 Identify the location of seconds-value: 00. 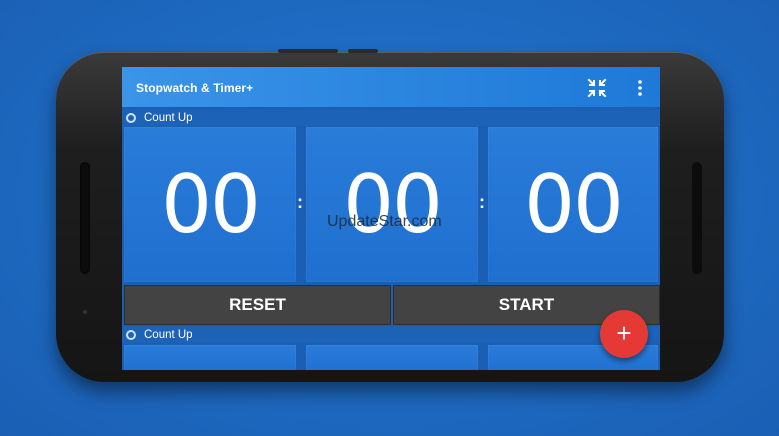
(574, 204).